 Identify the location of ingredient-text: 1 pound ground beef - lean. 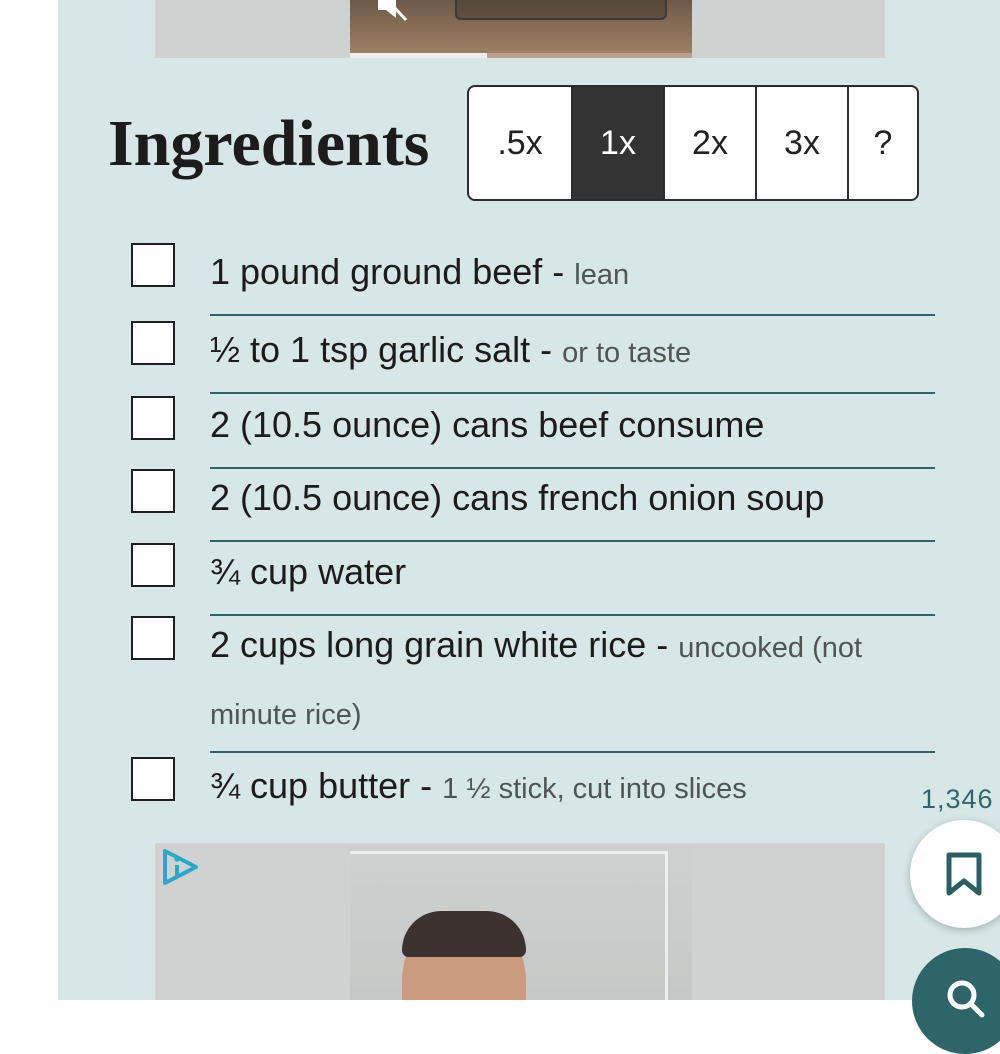
(420, 271).